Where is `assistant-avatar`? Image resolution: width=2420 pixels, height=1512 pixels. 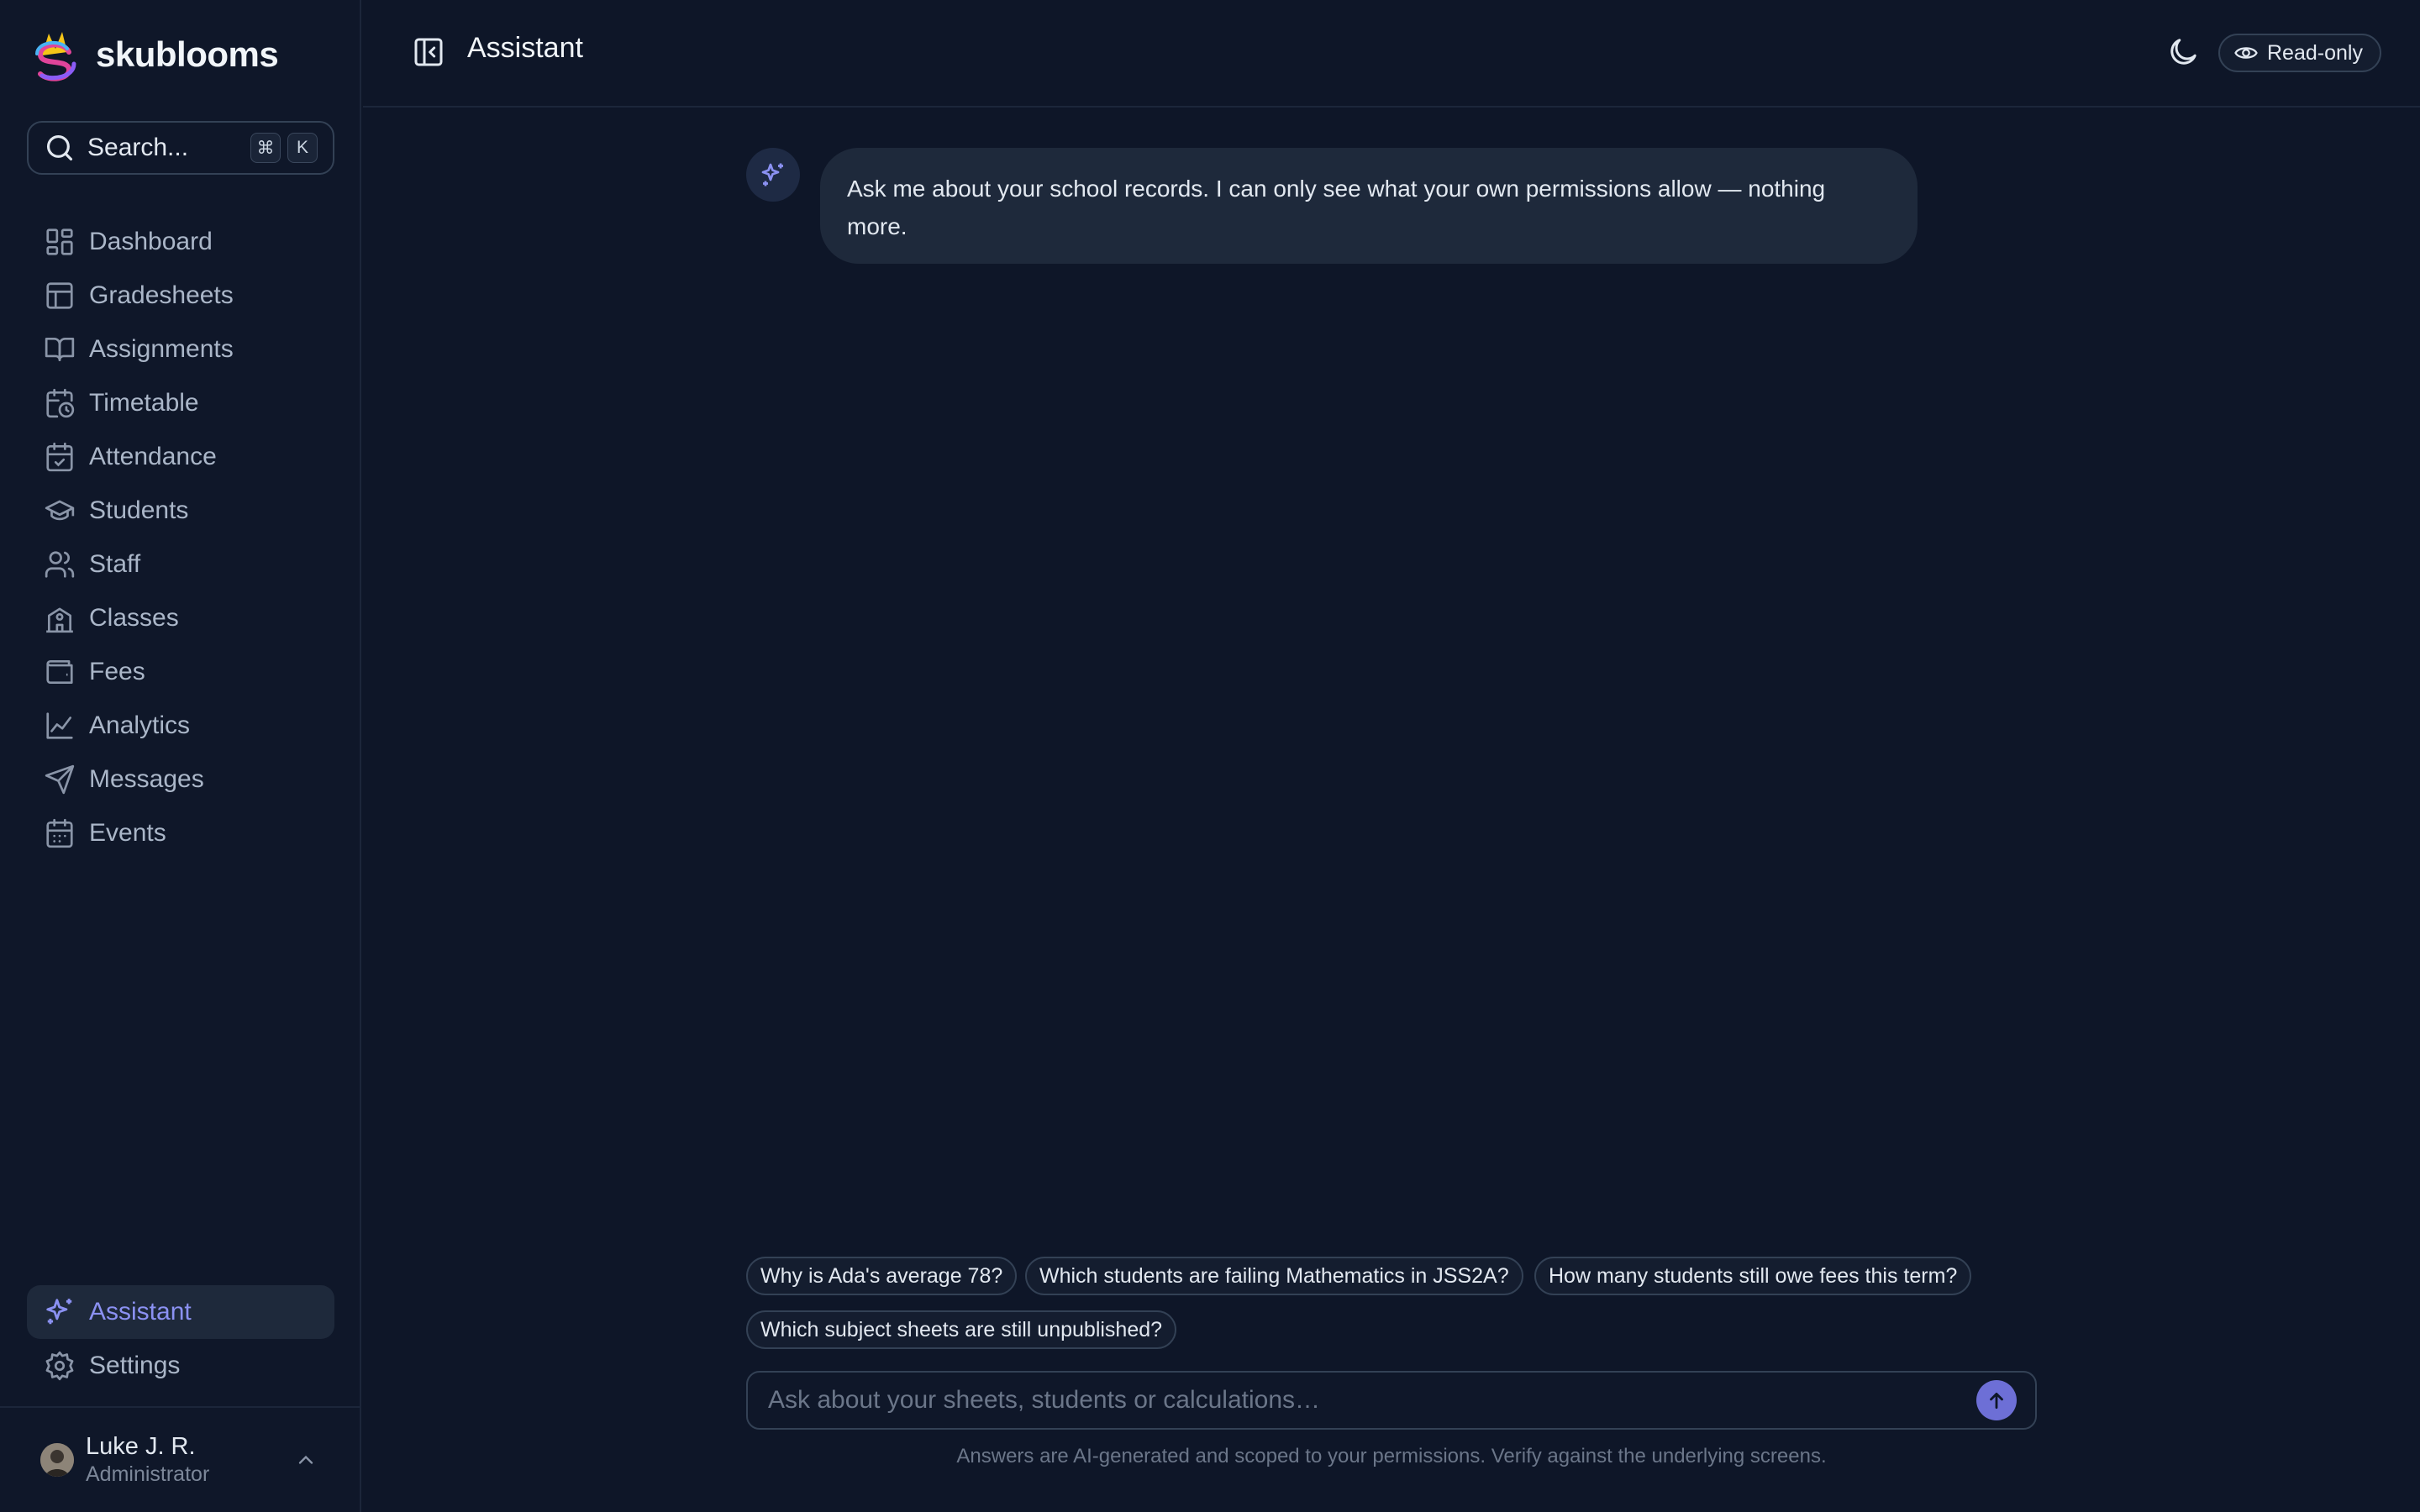 assistant-avatar is located at coordinates (773, 175).